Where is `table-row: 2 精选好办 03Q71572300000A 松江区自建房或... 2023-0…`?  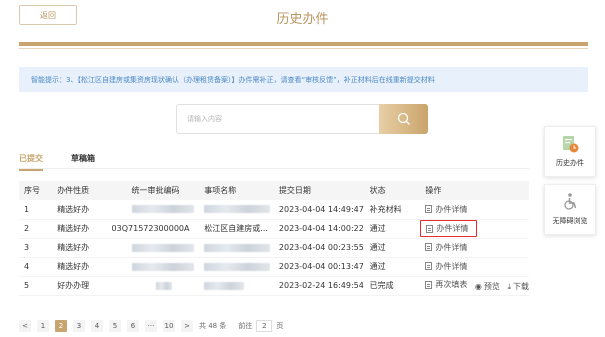
table-row: 2 精选好办 03Q71572300000A 松江区自建房或... 2023-0… is located at coordinates (274, 229).